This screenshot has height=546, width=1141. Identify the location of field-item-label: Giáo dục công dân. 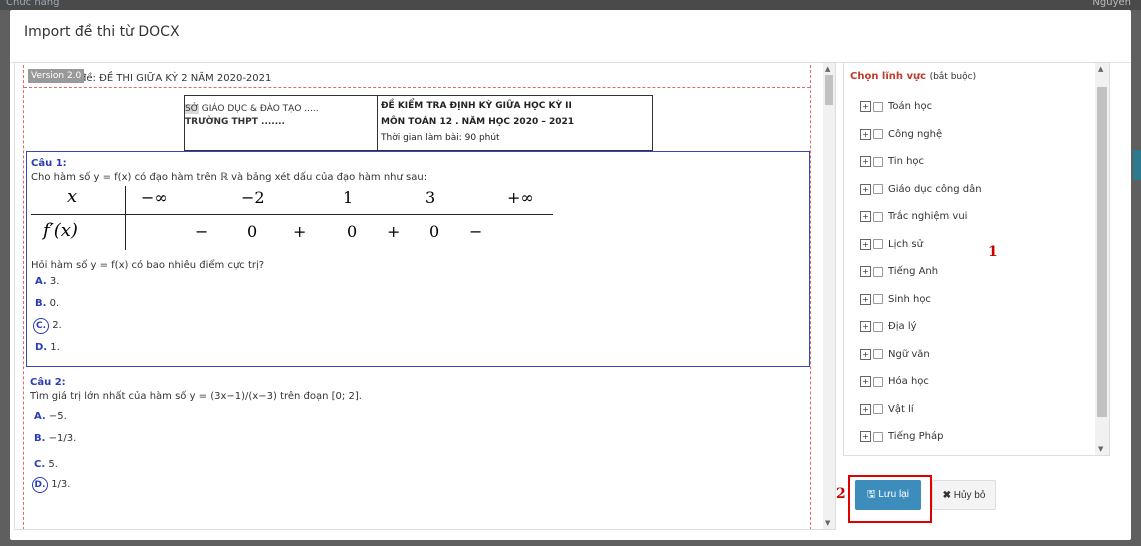
(935, 189).